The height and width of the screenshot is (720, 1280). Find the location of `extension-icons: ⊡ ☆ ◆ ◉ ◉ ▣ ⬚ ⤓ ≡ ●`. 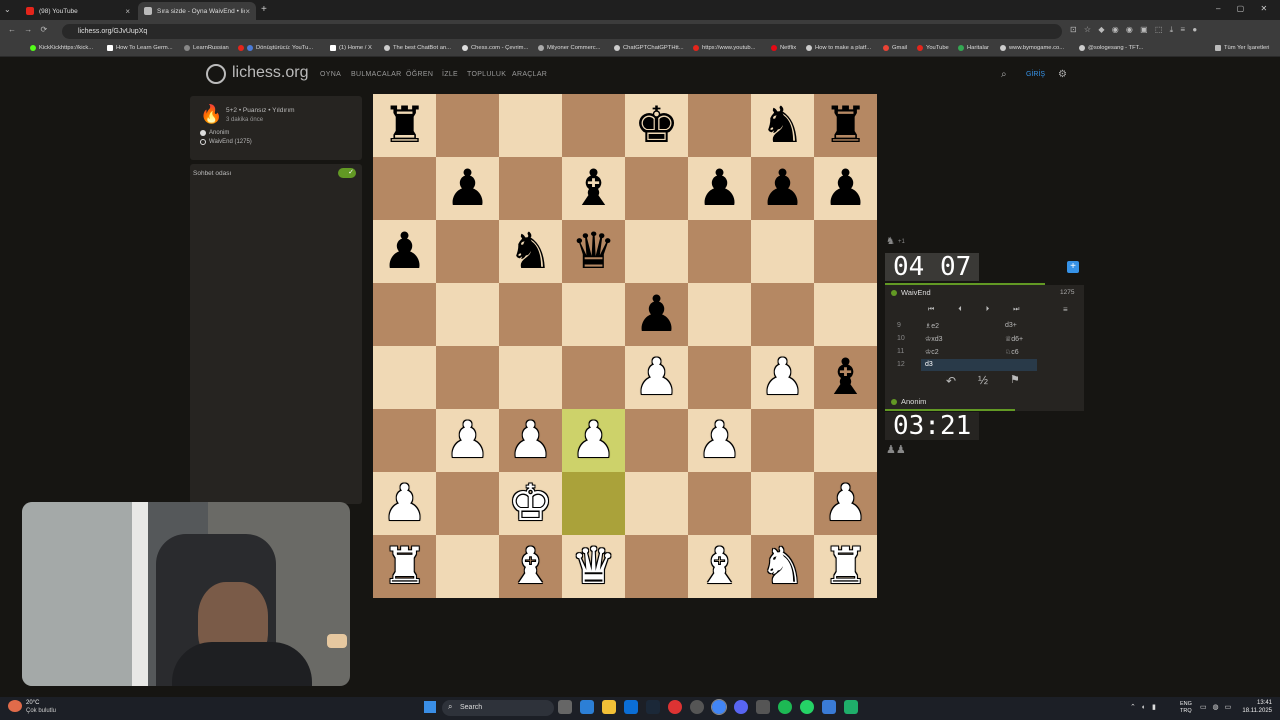

extension-icons: ⊡ ☆ ◆ ◉ ◉ ▣ ⬚ ⤓ ≡ ● is located at coordinates (1133, 30).